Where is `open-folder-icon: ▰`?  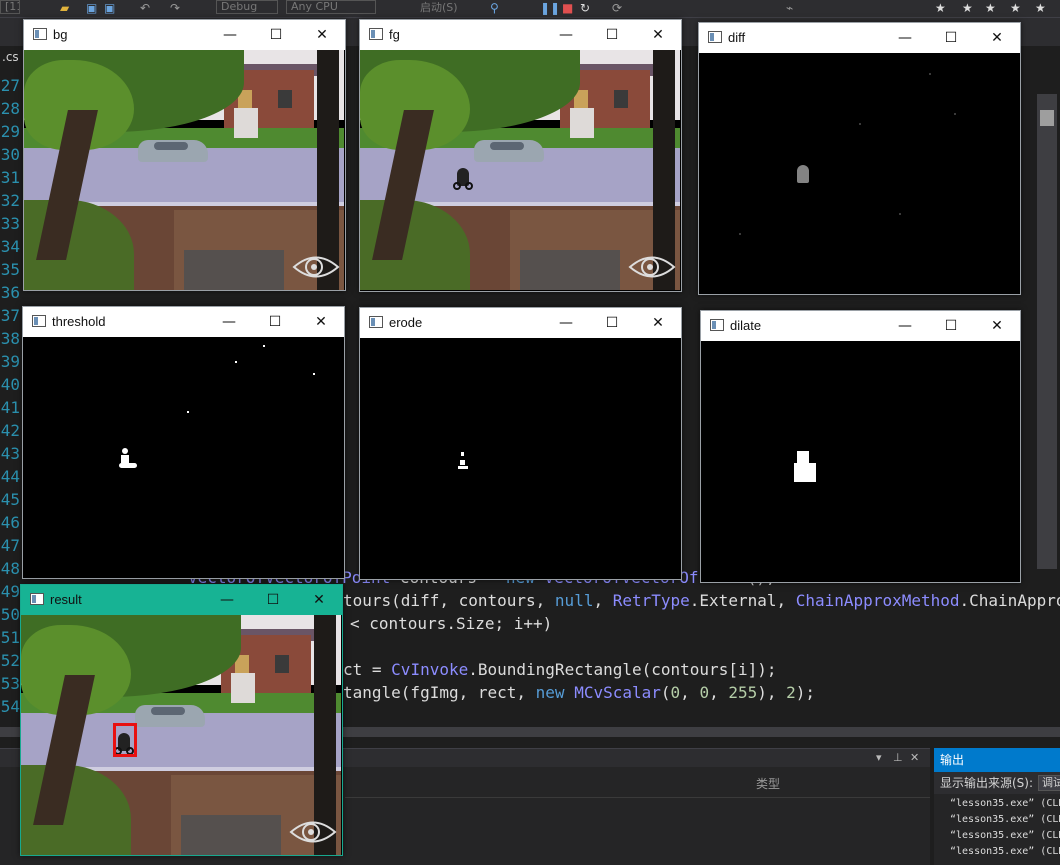
open-folder-icon: ▰ is located at coordinates (64, 8).